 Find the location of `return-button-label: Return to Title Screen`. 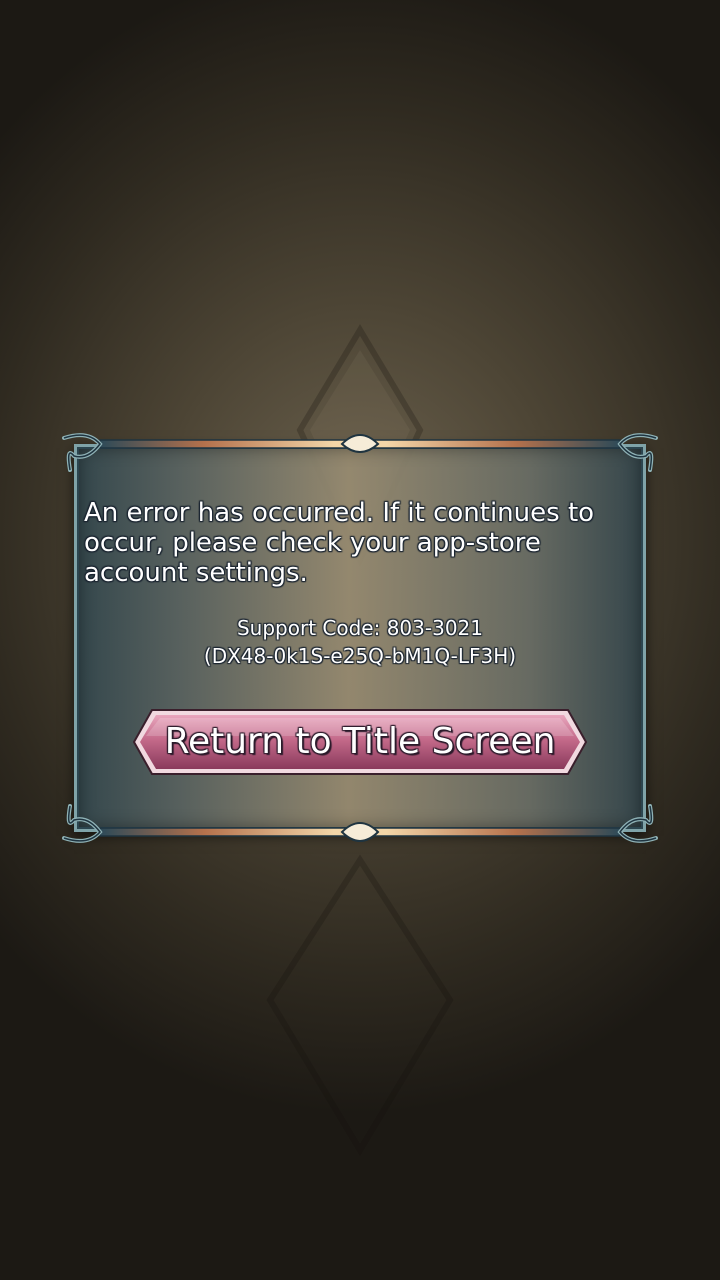

return-button-label: Return to Title Screen is located at coordinates (360, 741).